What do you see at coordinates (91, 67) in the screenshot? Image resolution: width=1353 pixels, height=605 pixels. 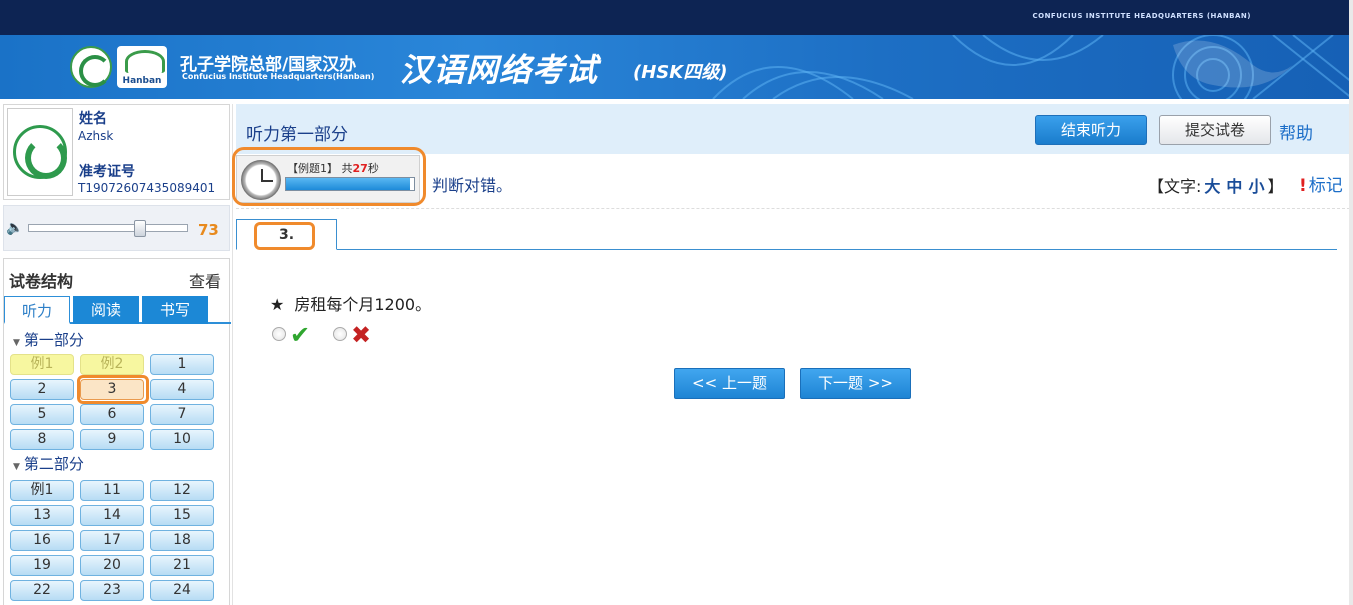 I see `confucius-logo-icon` at bounding box center [91, 67].